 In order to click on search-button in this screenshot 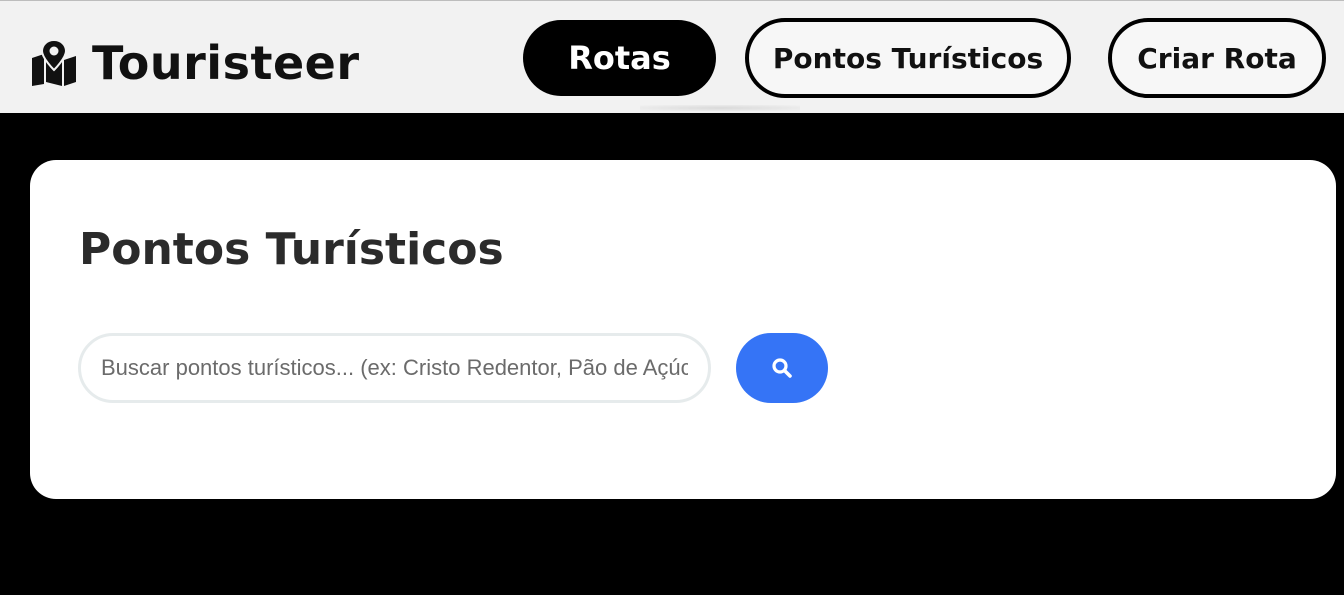, I will do `click(782, 368)`.